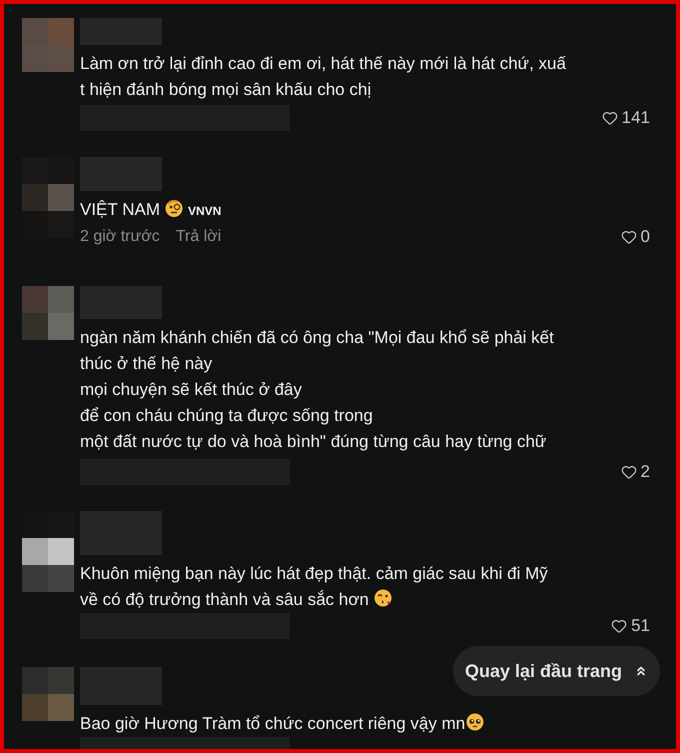 The image size is (680, 753). What do you see at coordinates (314, 587) in the screenshot?
I see `comment-text: Khuôn miệng bạn này lúc hát đẹp thật. cảm giác sau khi đi Mỹ về có độ trưởng thành và sâu sắc hơn` at bounding box center [314, 587].